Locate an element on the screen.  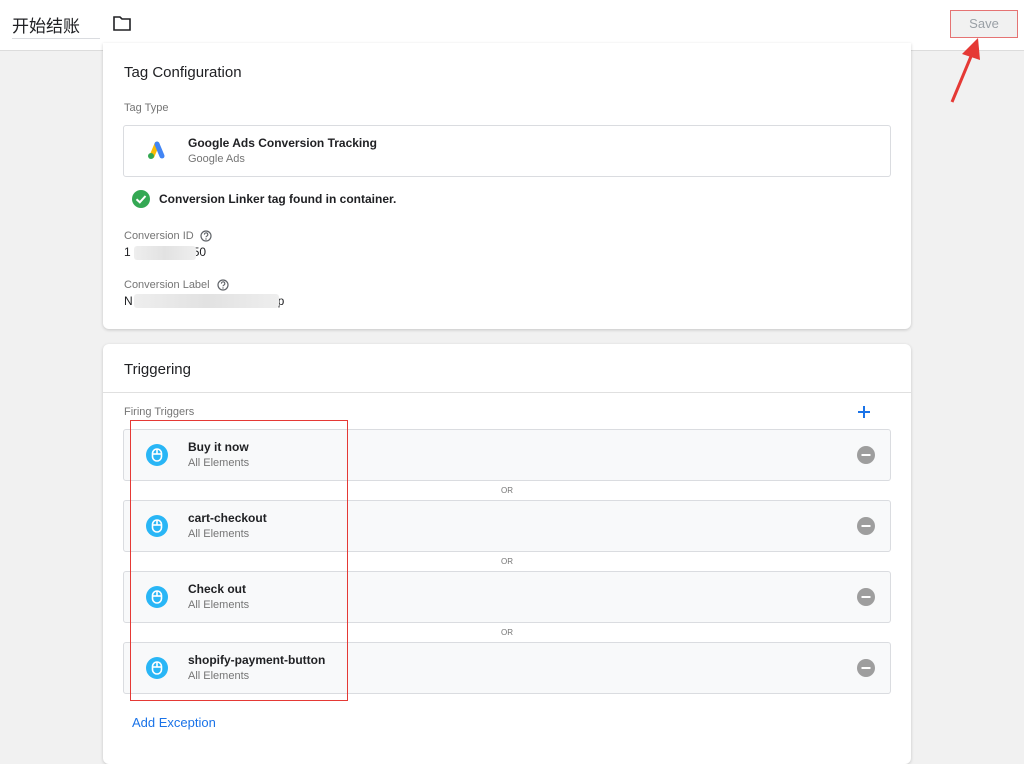
redacted-conversion-id is located at coordinates (165, 253).